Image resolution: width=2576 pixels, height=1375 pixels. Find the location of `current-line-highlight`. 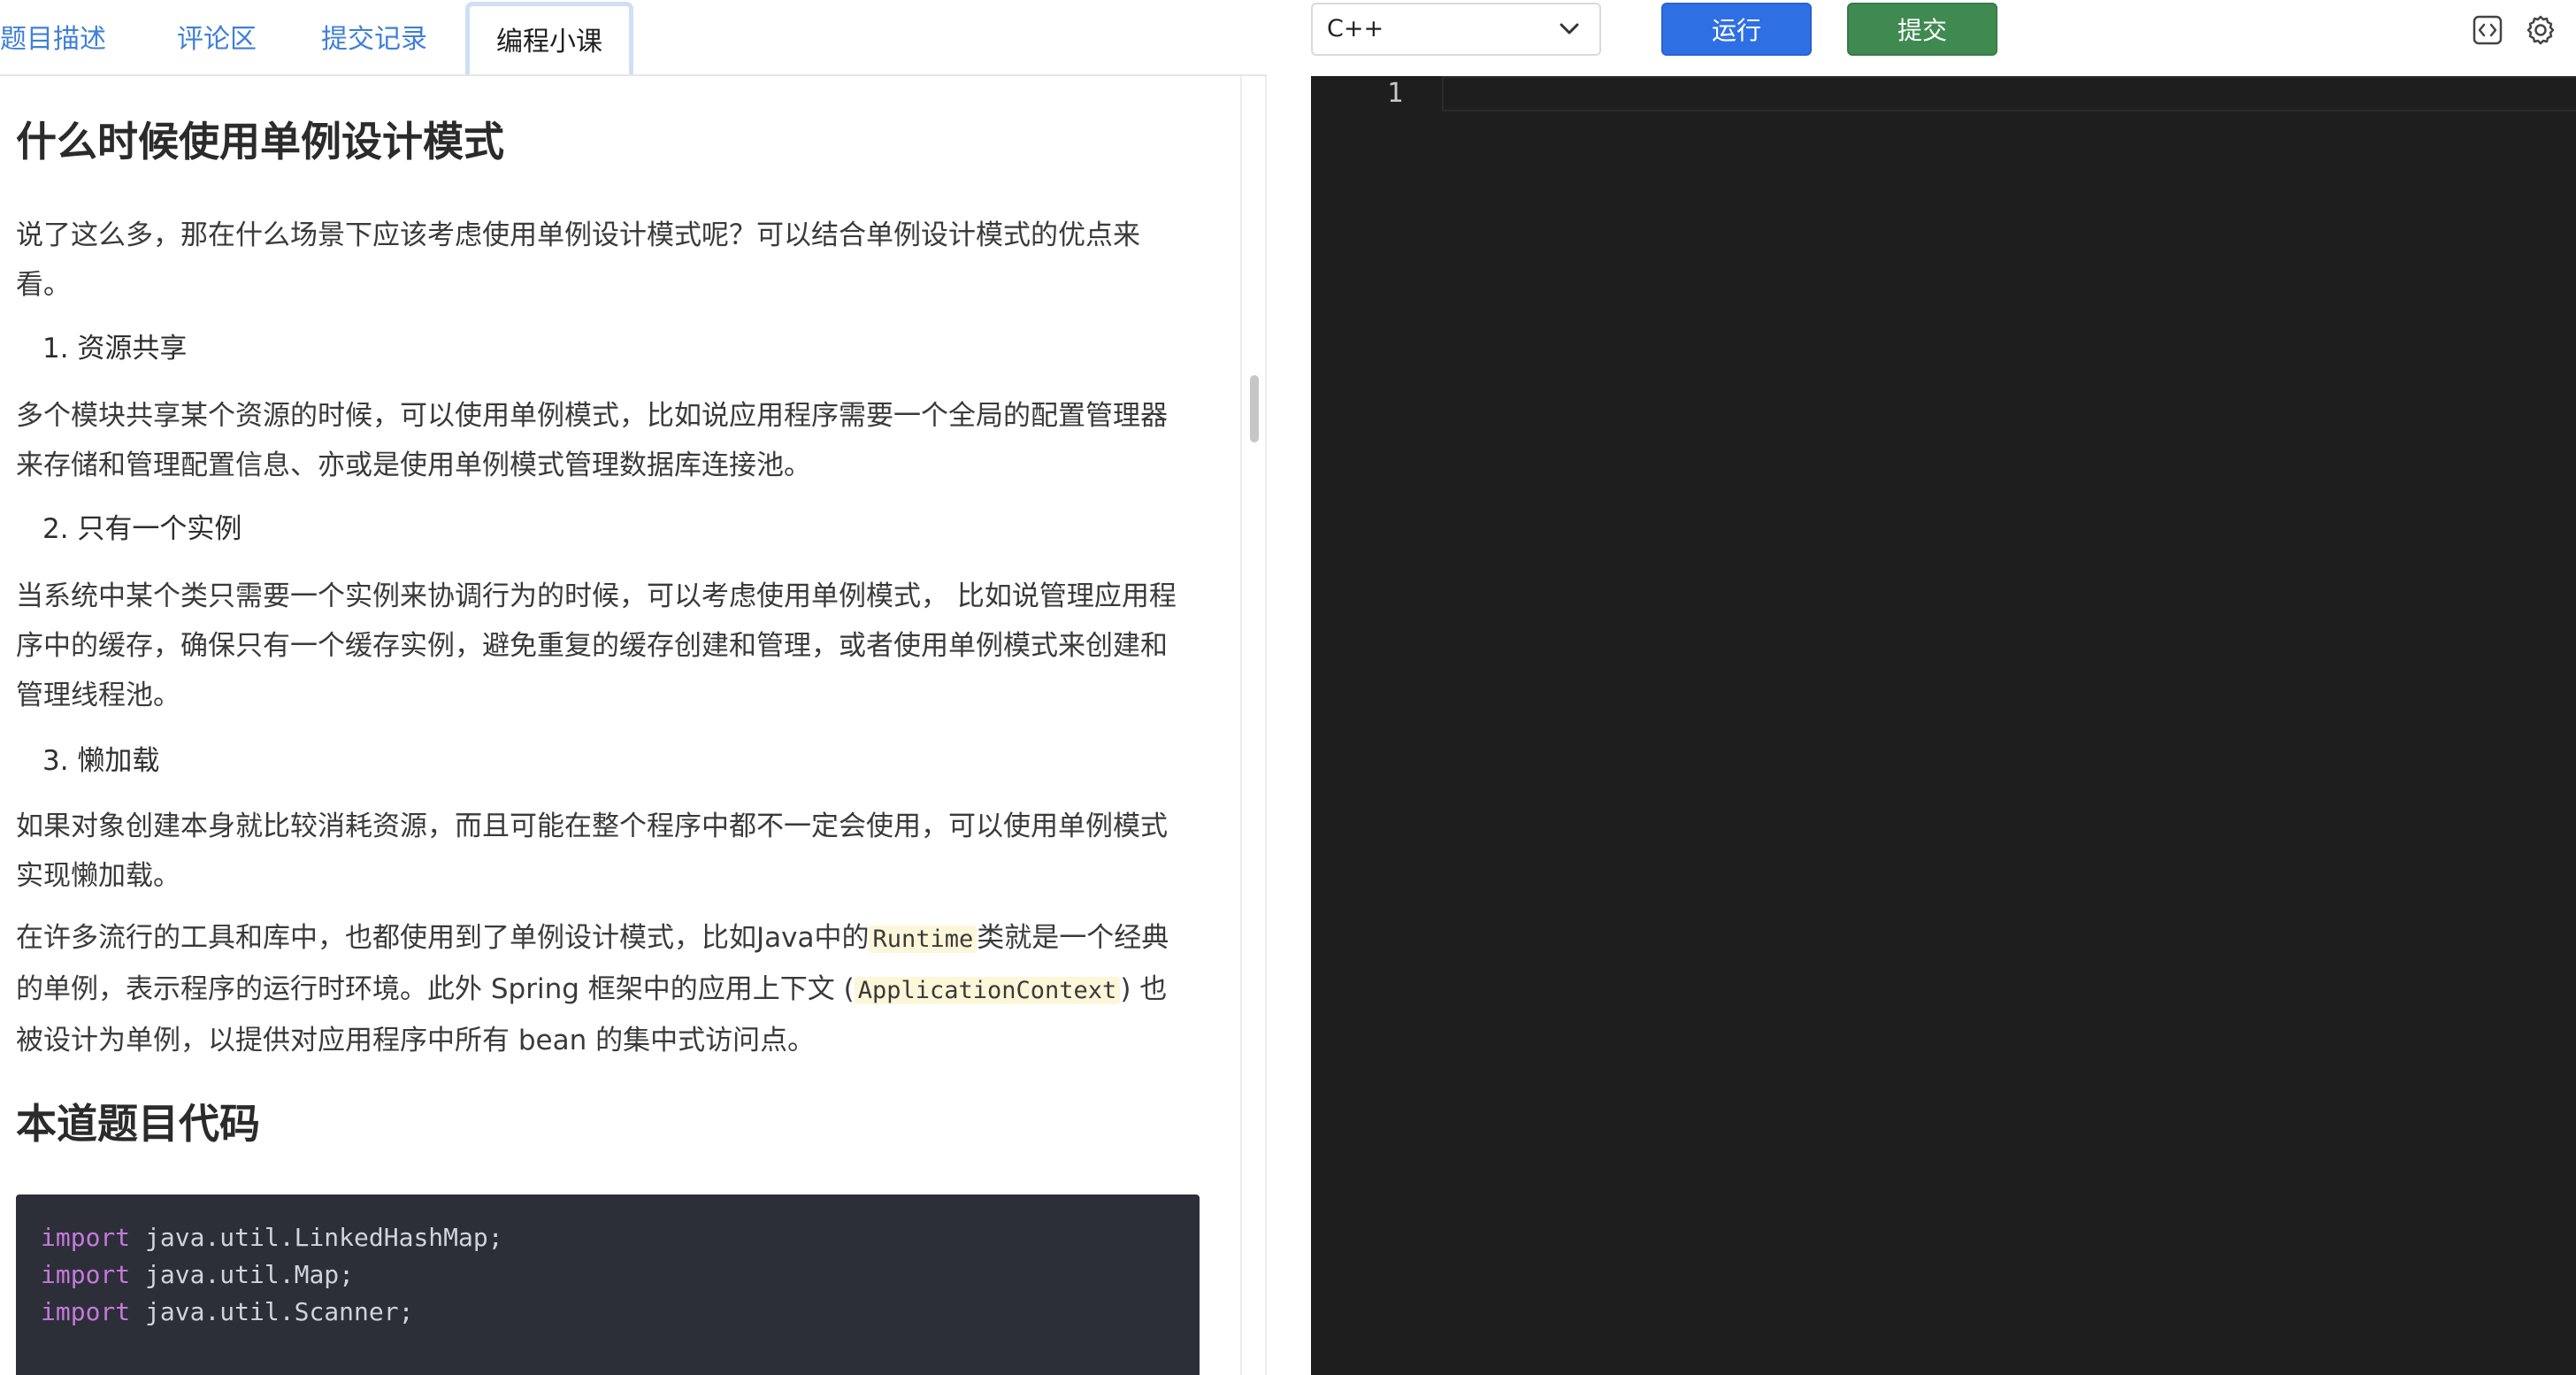

current-line-highlight is located at coordinates (2009, 93).